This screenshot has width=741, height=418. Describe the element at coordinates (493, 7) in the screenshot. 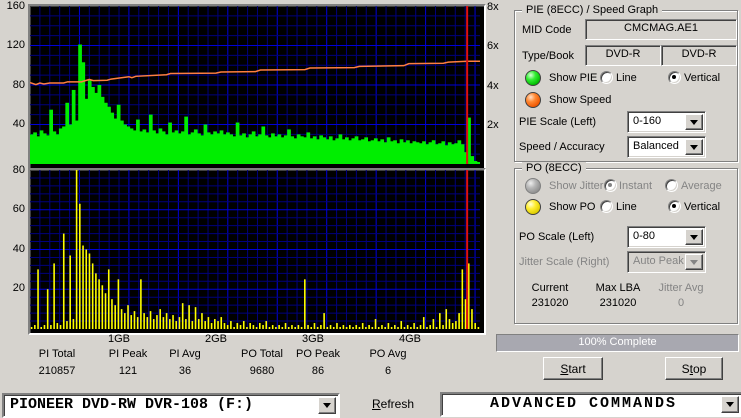

I see `speed-axis-tick: 8x` at that location.